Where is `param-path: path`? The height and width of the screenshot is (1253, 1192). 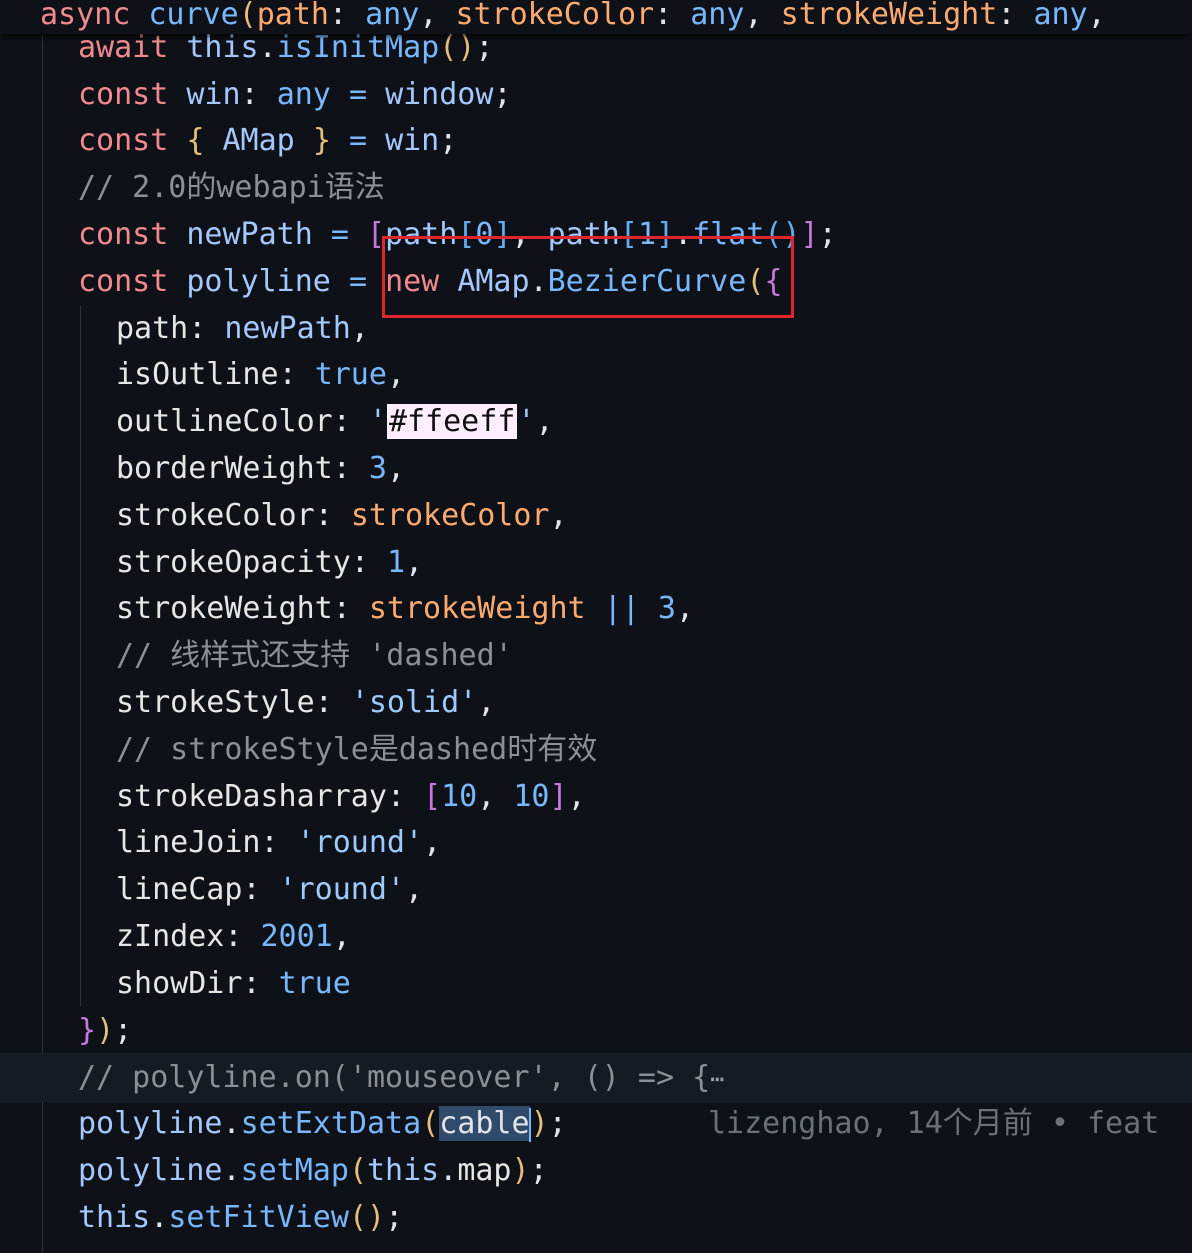 param-path: path is located at coordinates (292, 16).